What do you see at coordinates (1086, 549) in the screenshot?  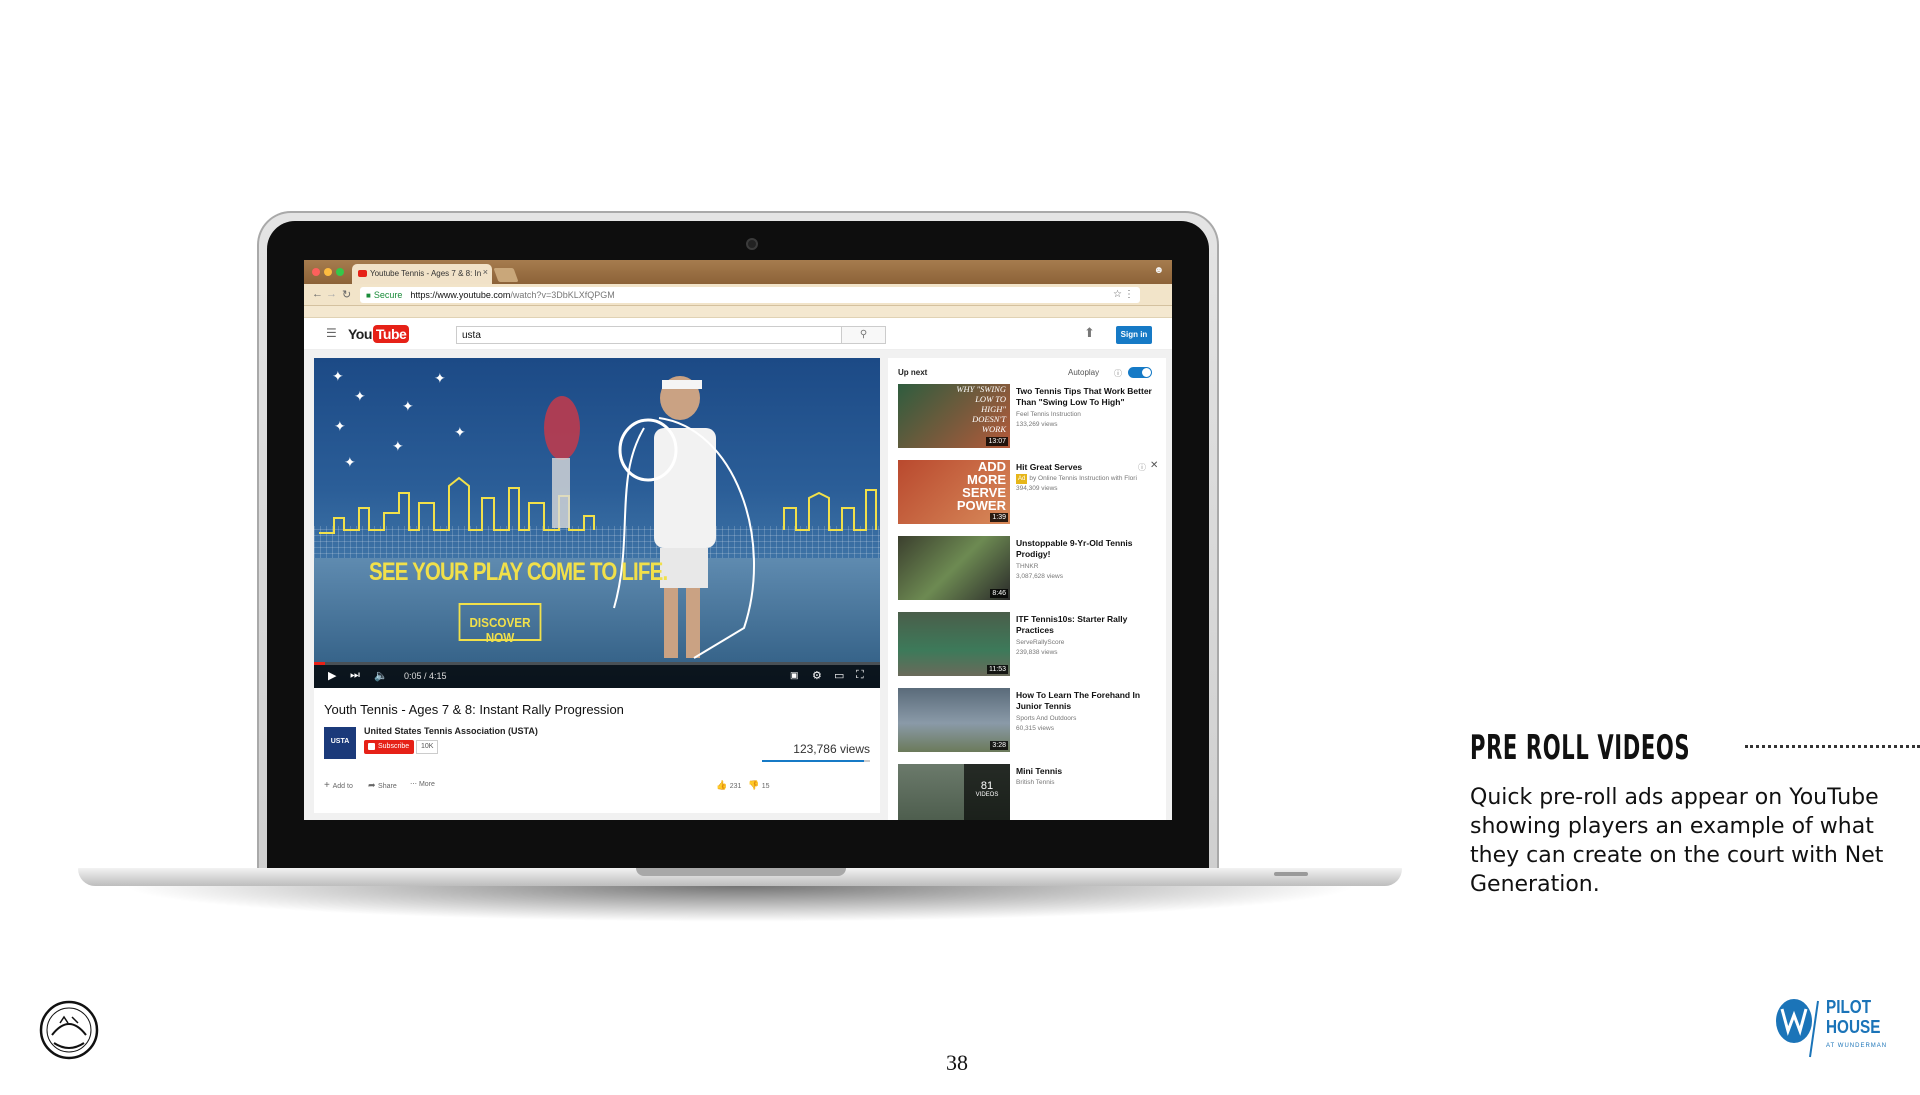 I see `recommendation-title: Unstoppable 9-Yr-Old Tennis Prodigy!` at bounding box center [1086, 549].